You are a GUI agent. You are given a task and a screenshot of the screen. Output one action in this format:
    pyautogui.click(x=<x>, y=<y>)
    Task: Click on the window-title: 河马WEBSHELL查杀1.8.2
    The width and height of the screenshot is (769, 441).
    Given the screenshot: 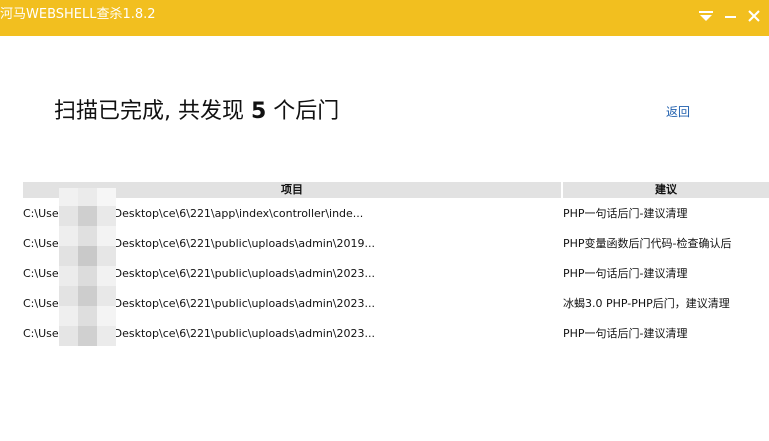 What is the action you would take?
    pyautogui.click(x=78, y=14)
    